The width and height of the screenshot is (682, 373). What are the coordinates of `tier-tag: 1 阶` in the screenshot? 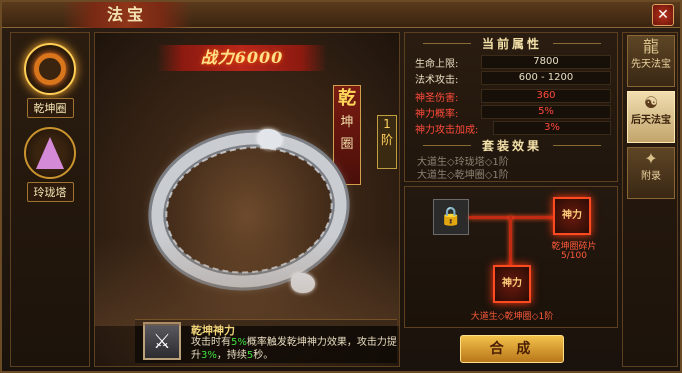 It's located at (387, 142).